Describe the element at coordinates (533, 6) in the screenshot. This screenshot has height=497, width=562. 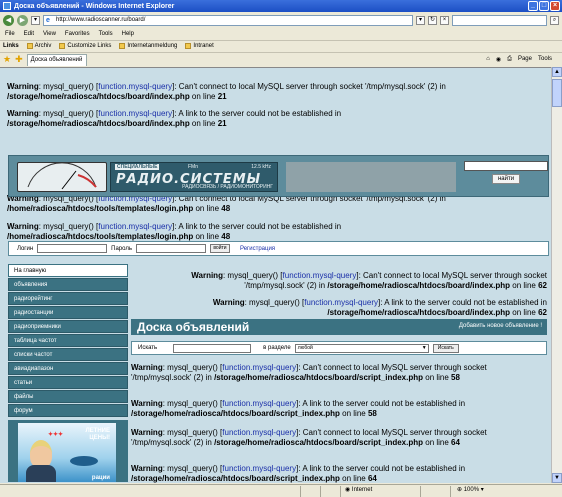
I see `minimize-button: _` at that location.